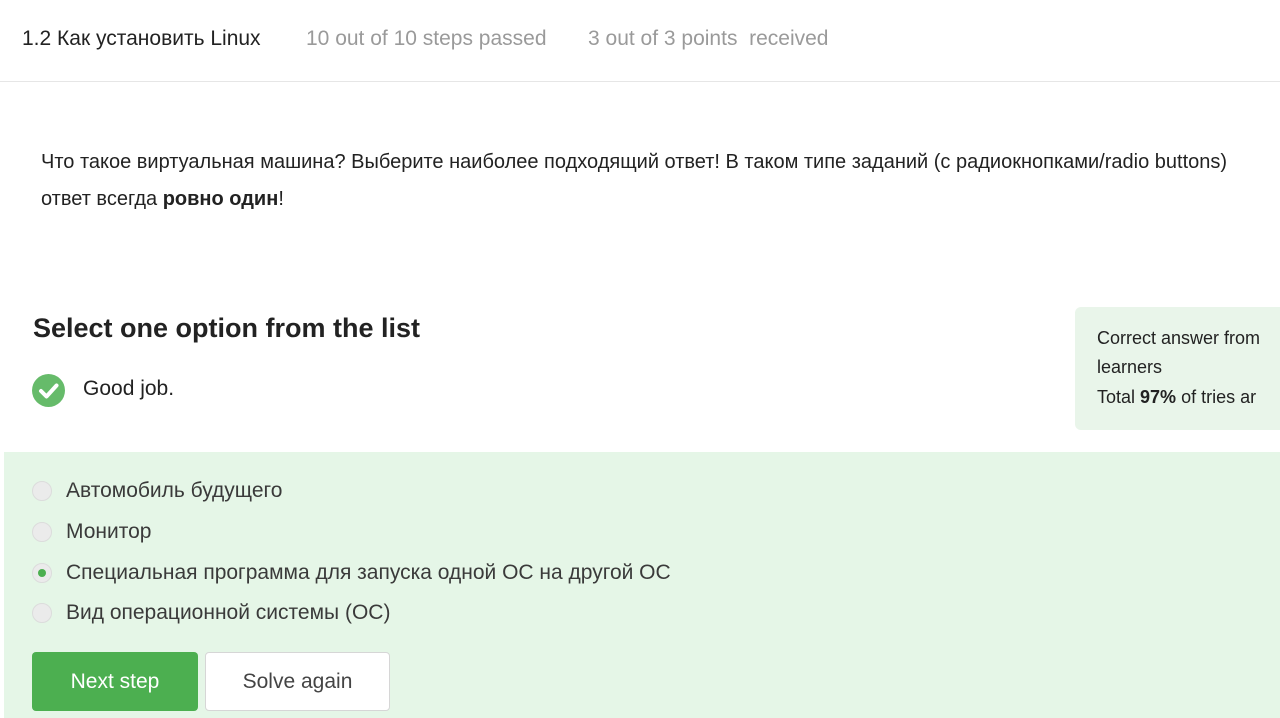 This screenshot has height=718, width=1280. What do you see at coordinates (281, 199) in the screenshot?
I see `question-line-2-end: !` at bounding box center [281, 199].